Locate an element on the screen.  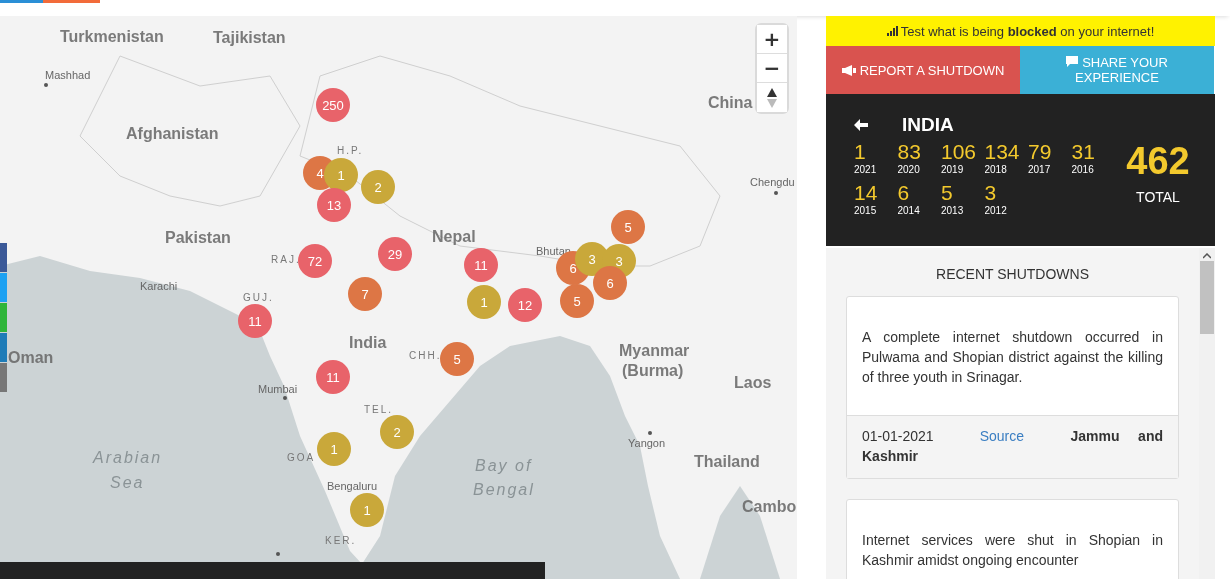
shutdown-marker: 7 is located at coordinates (365, 294).